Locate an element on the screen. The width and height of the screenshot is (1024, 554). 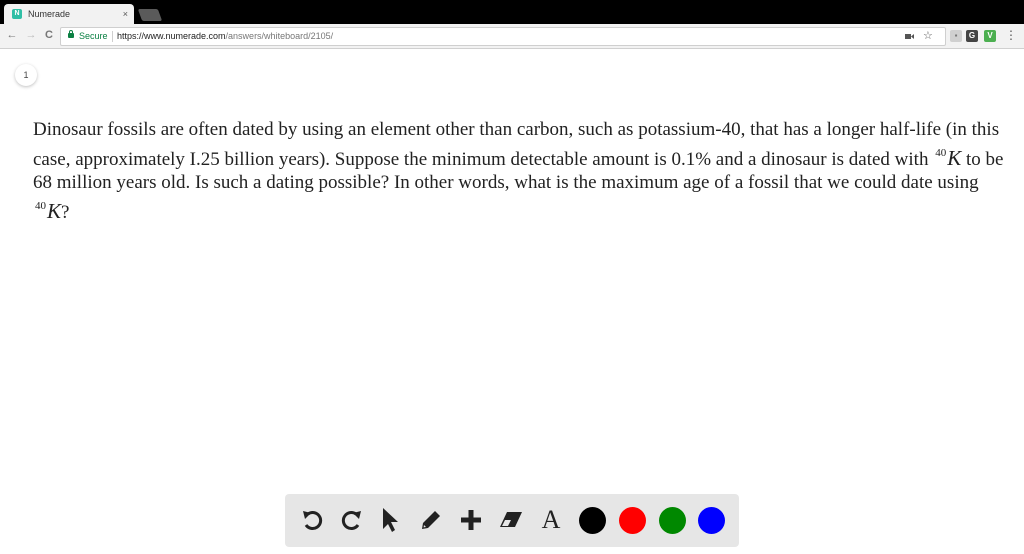
undo-icon is located at coordinates (312, 520).